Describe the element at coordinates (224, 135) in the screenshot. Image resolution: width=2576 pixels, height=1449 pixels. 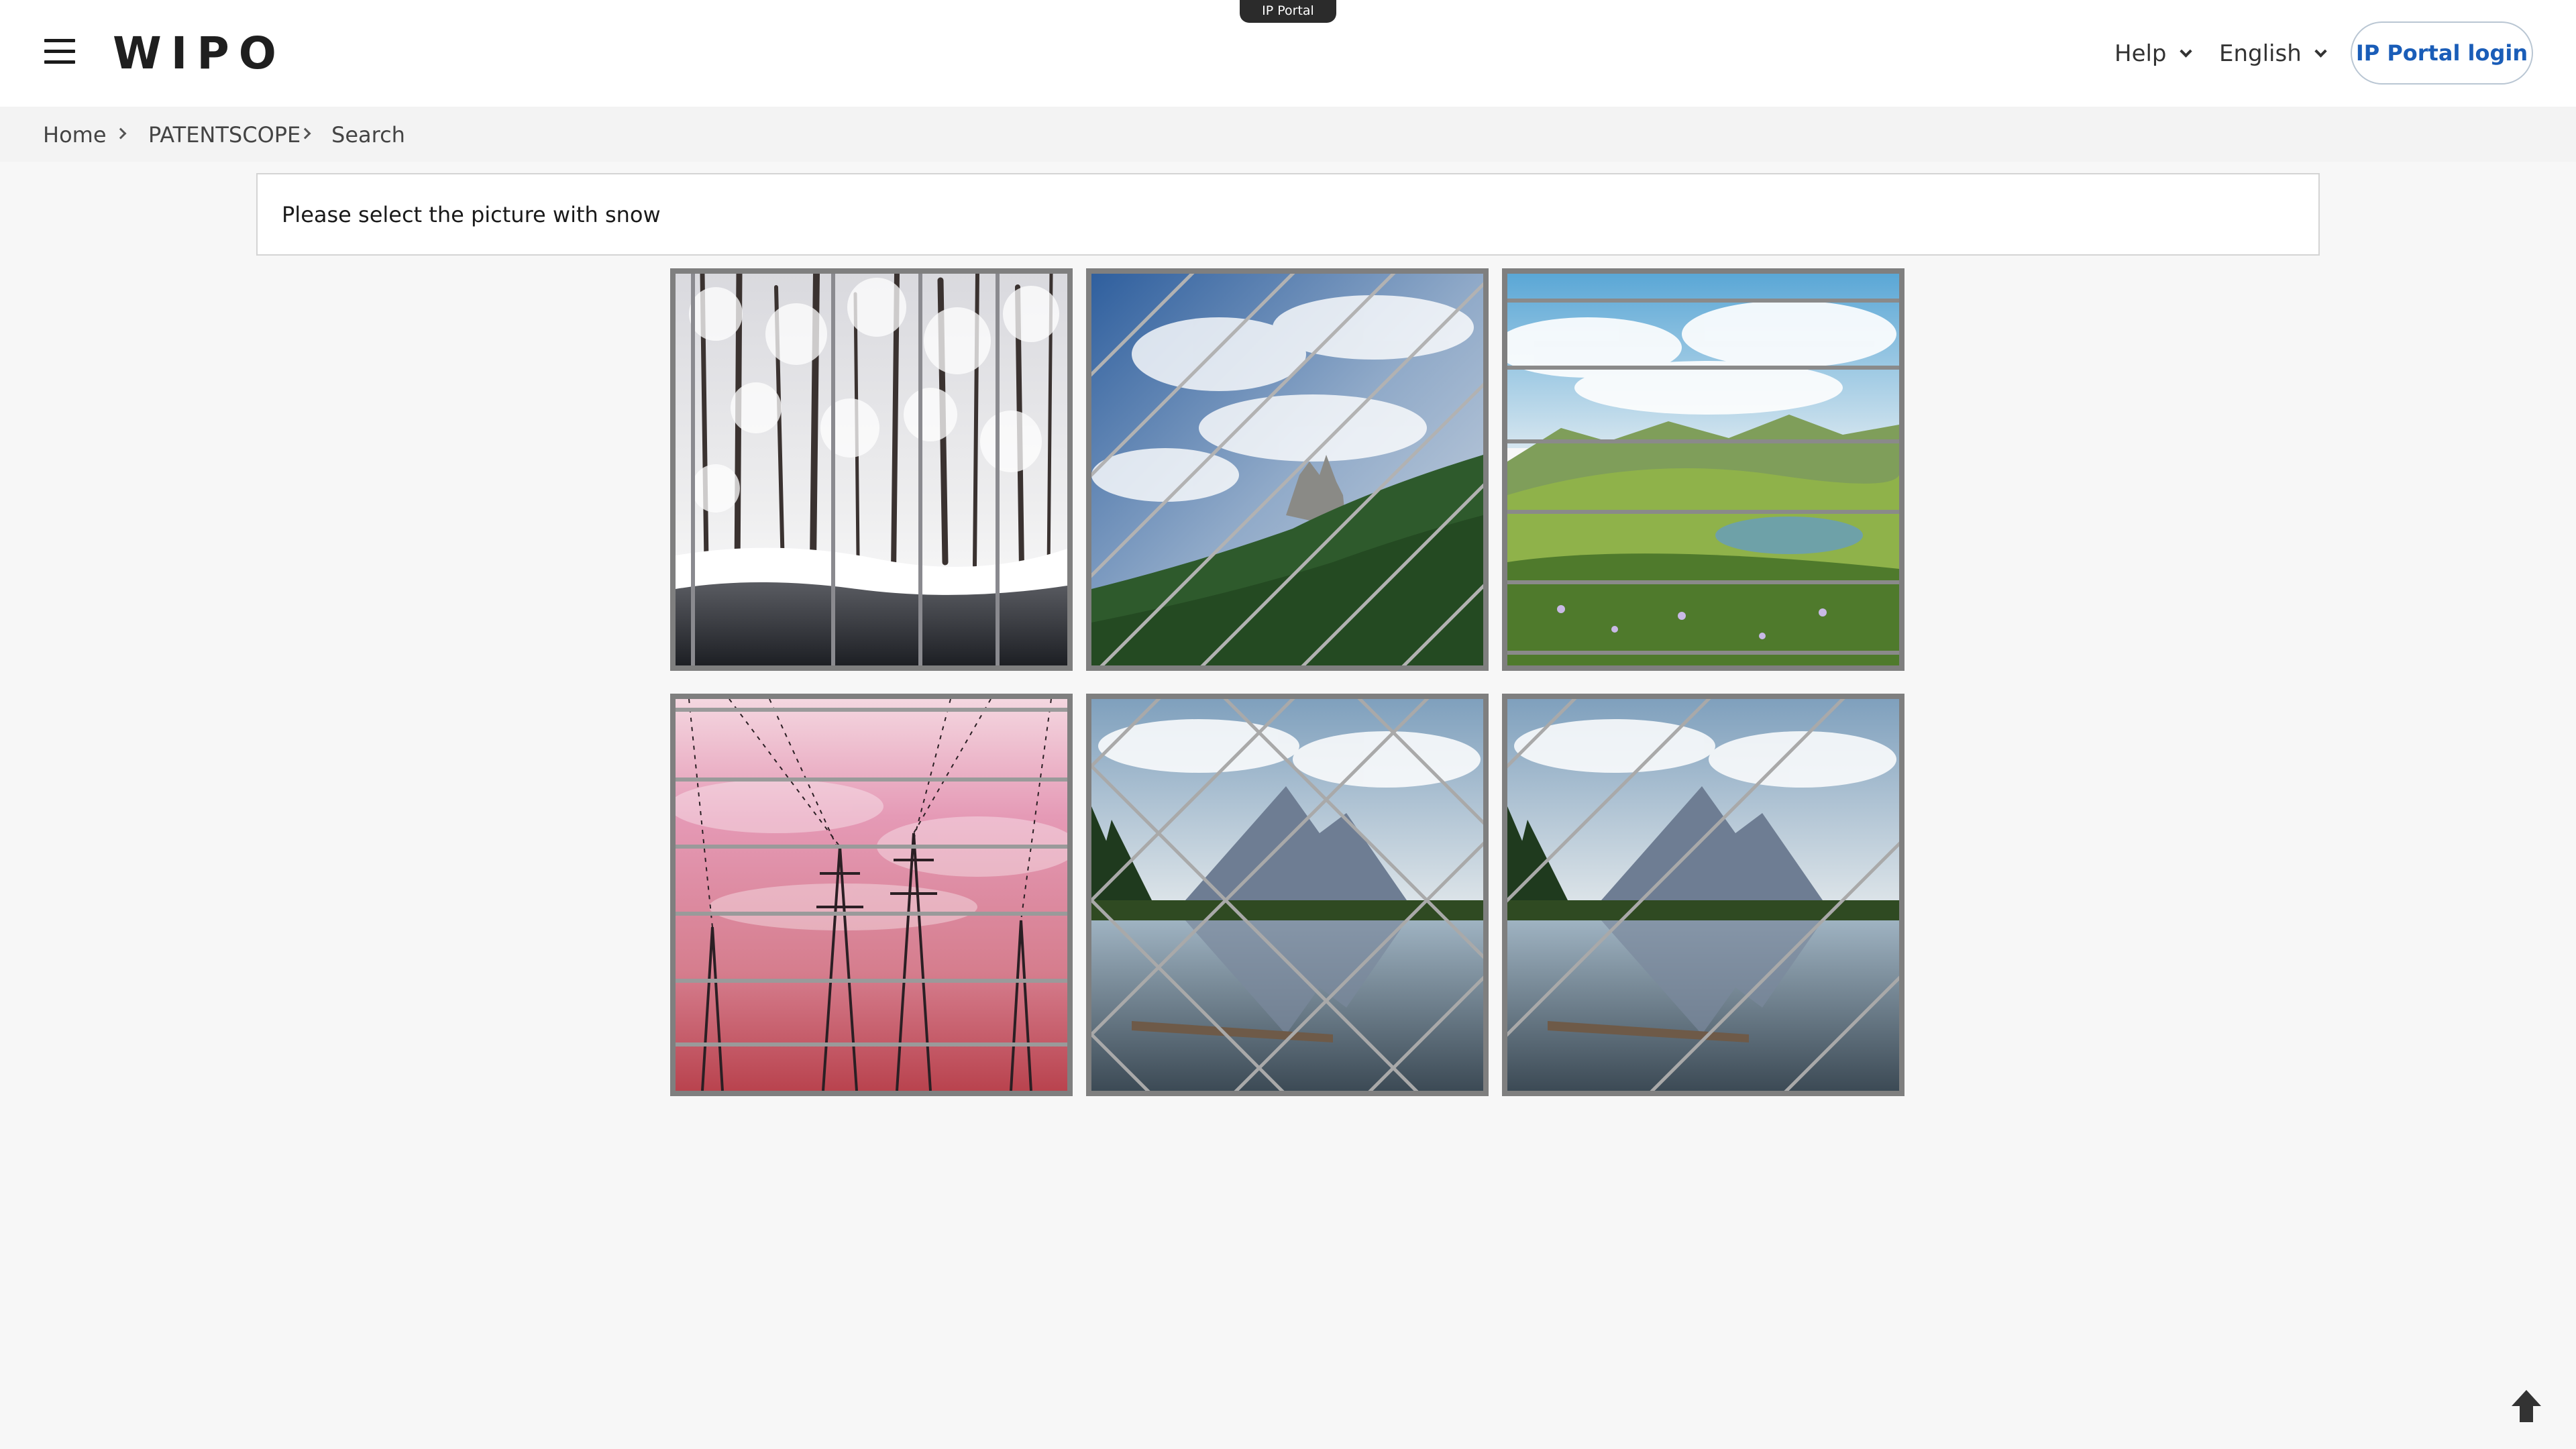
I see `breadcrumb-patentscope: PATENTSCOPE` at that location.